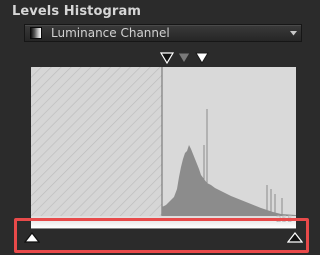  Describe the element at coordinates (163, 228) in the screenshot. I see `slider-baseline` at that location.